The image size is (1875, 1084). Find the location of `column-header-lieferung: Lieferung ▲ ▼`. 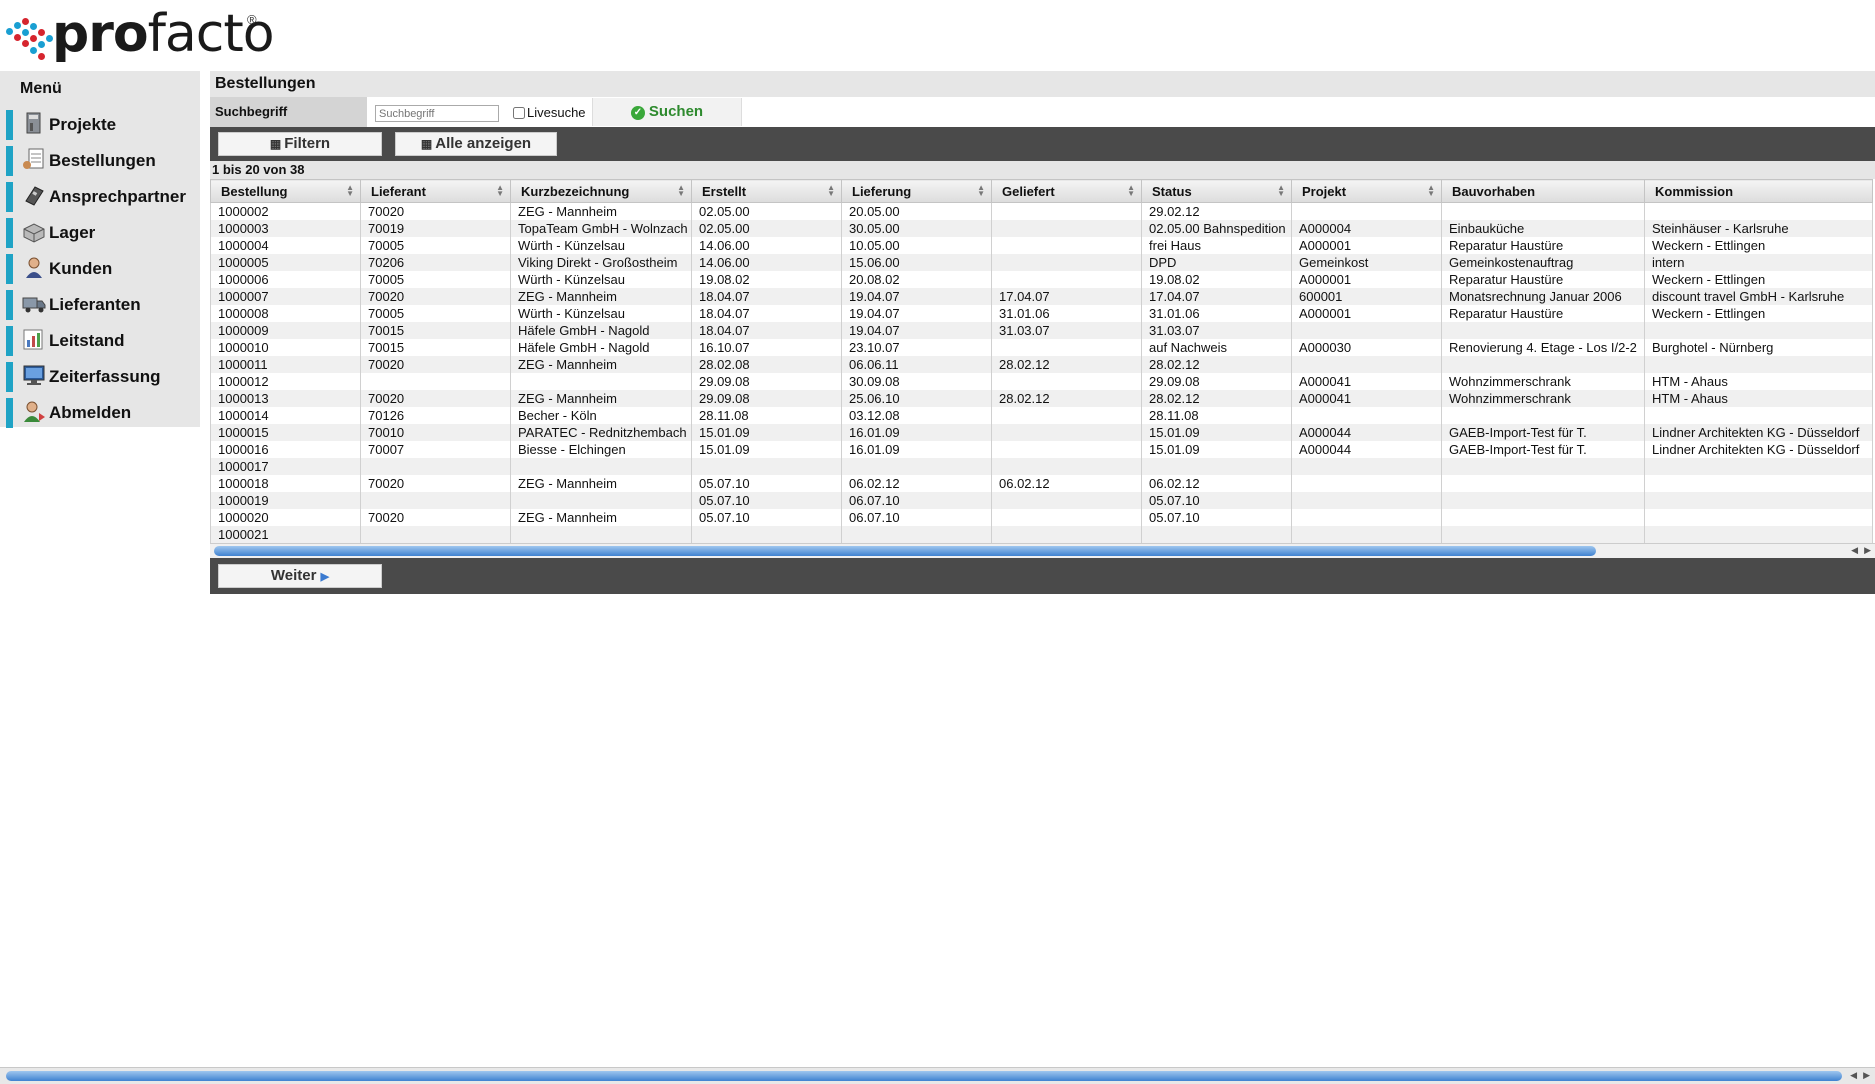

column-header-lieferung: Lieferung ▲ ▼ is located at coordinates (916, 191).